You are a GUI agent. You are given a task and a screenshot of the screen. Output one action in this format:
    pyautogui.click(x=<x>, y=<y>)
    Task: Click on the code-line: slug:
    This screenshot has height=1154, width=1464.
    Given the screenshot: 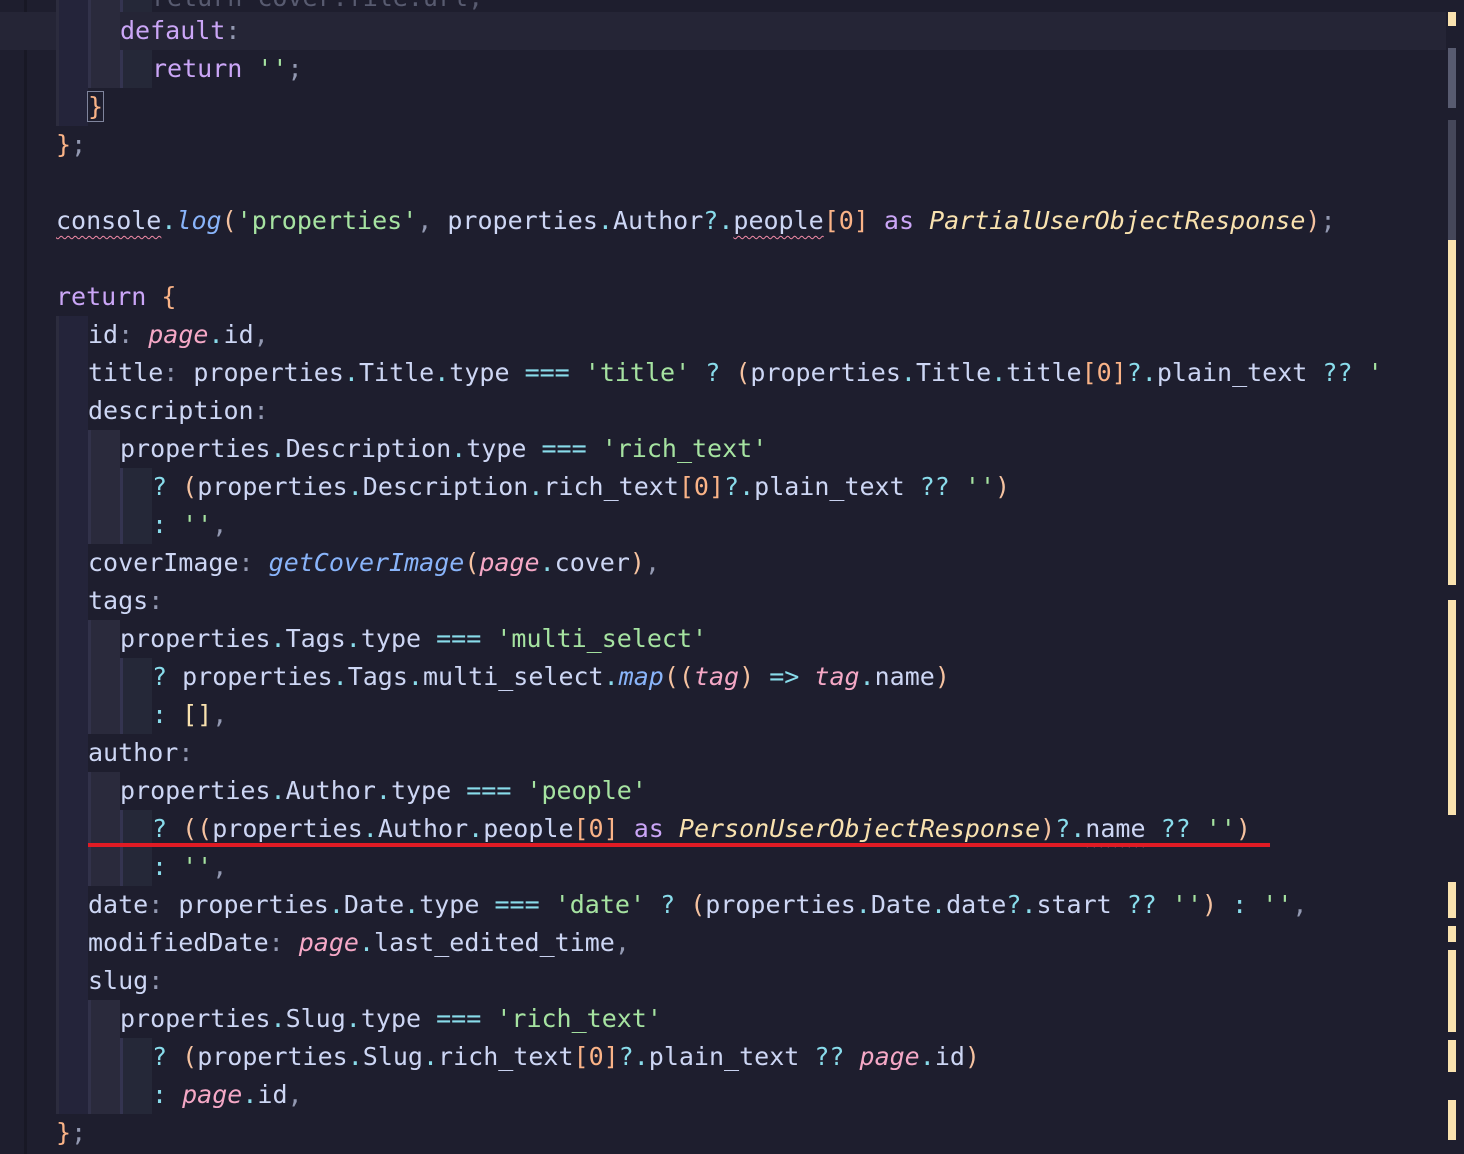 What is the action you would take?
    pyautogui.click(x=723, y=981)
    